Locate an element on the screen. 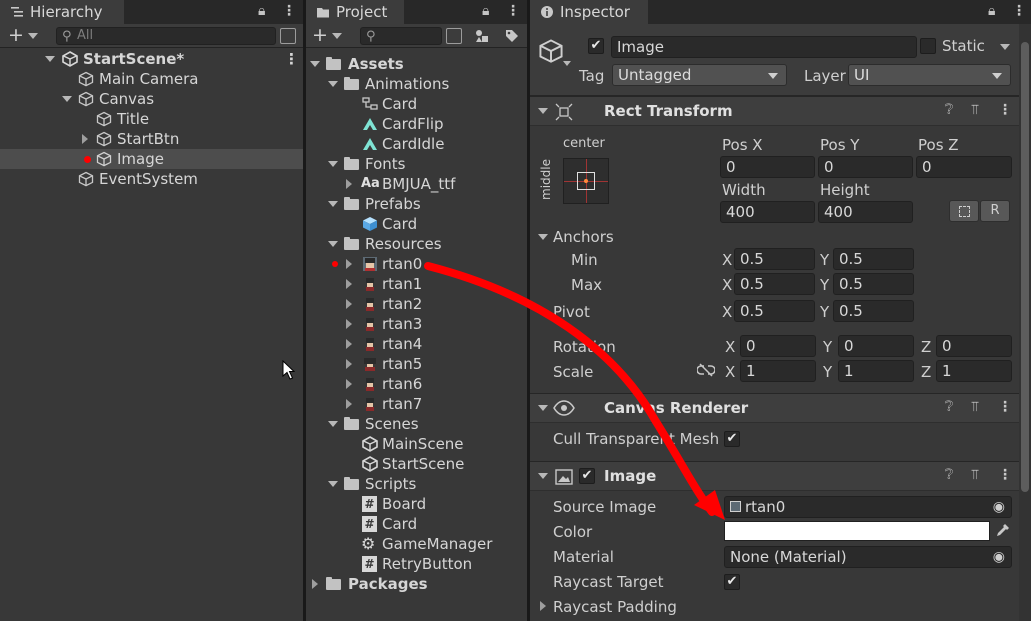 The image size is (1031, 621). pos-y-field: 0 is located at coordinates (865, 167).